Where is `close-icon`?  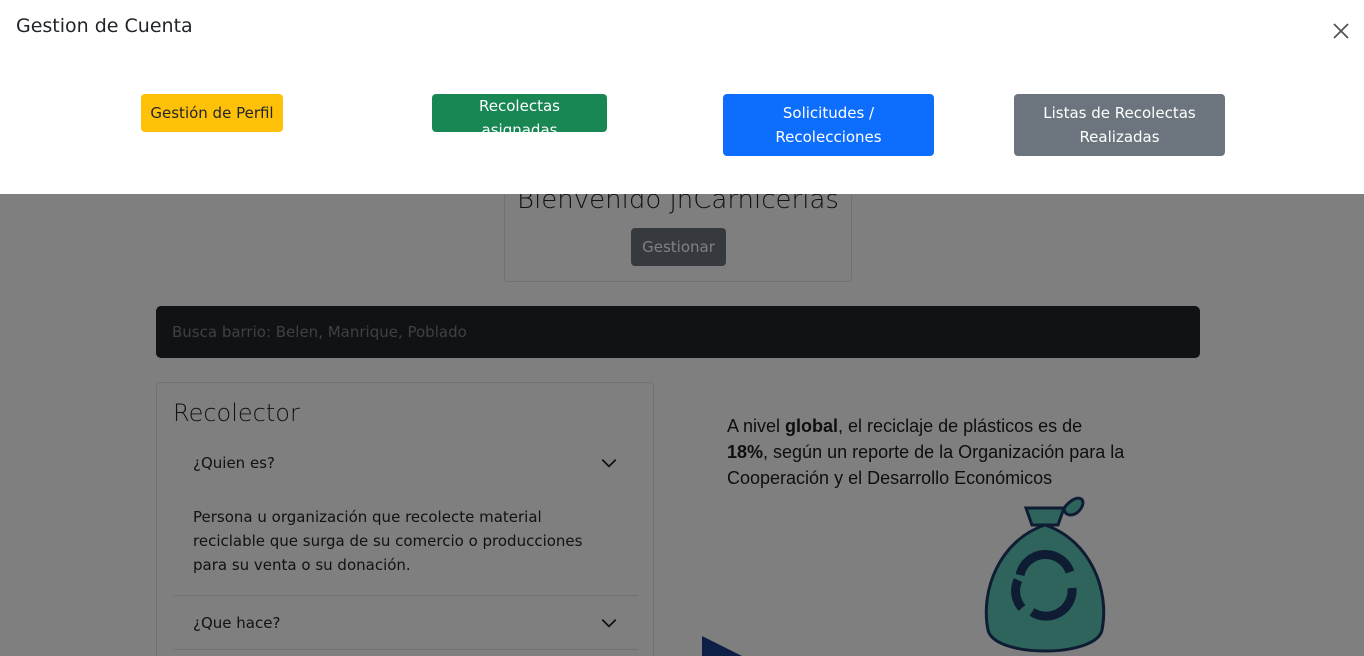
close-icon is located at coordinates (1341, 31).